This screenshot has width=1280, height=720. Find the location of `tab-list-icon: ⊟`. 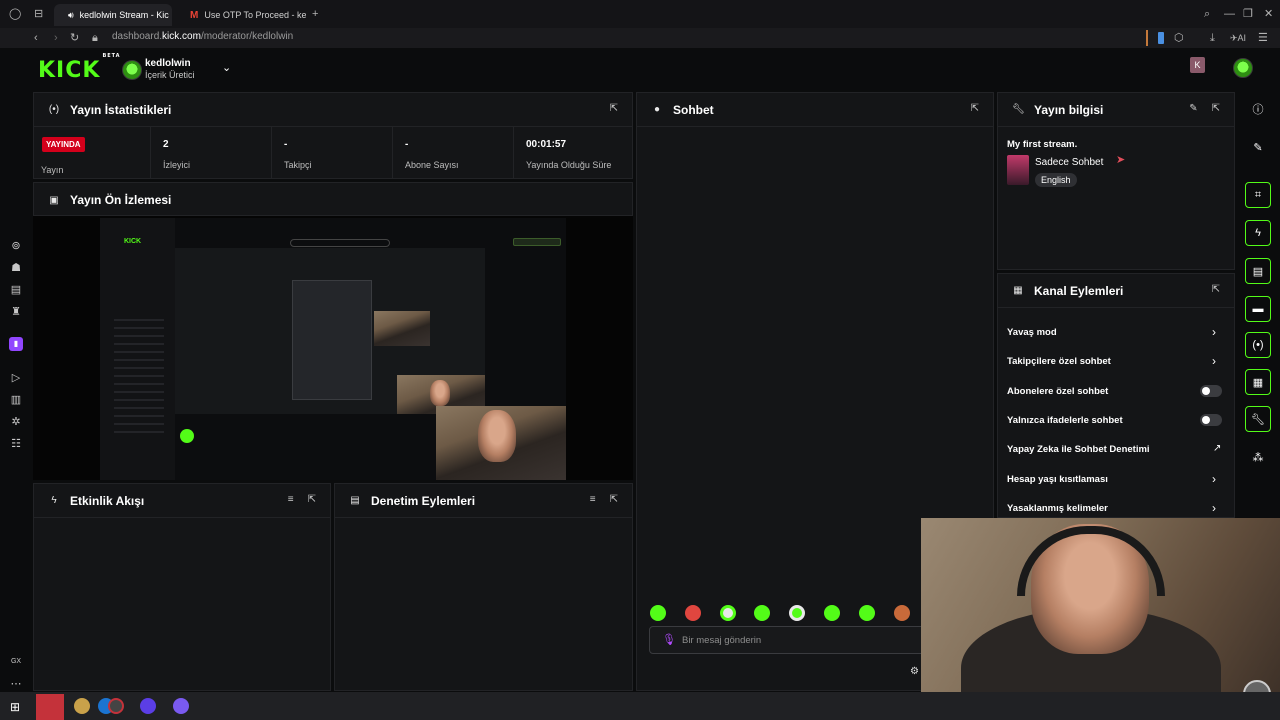

tab-list-icon: ⊟ is located at coordinates (38, 14).